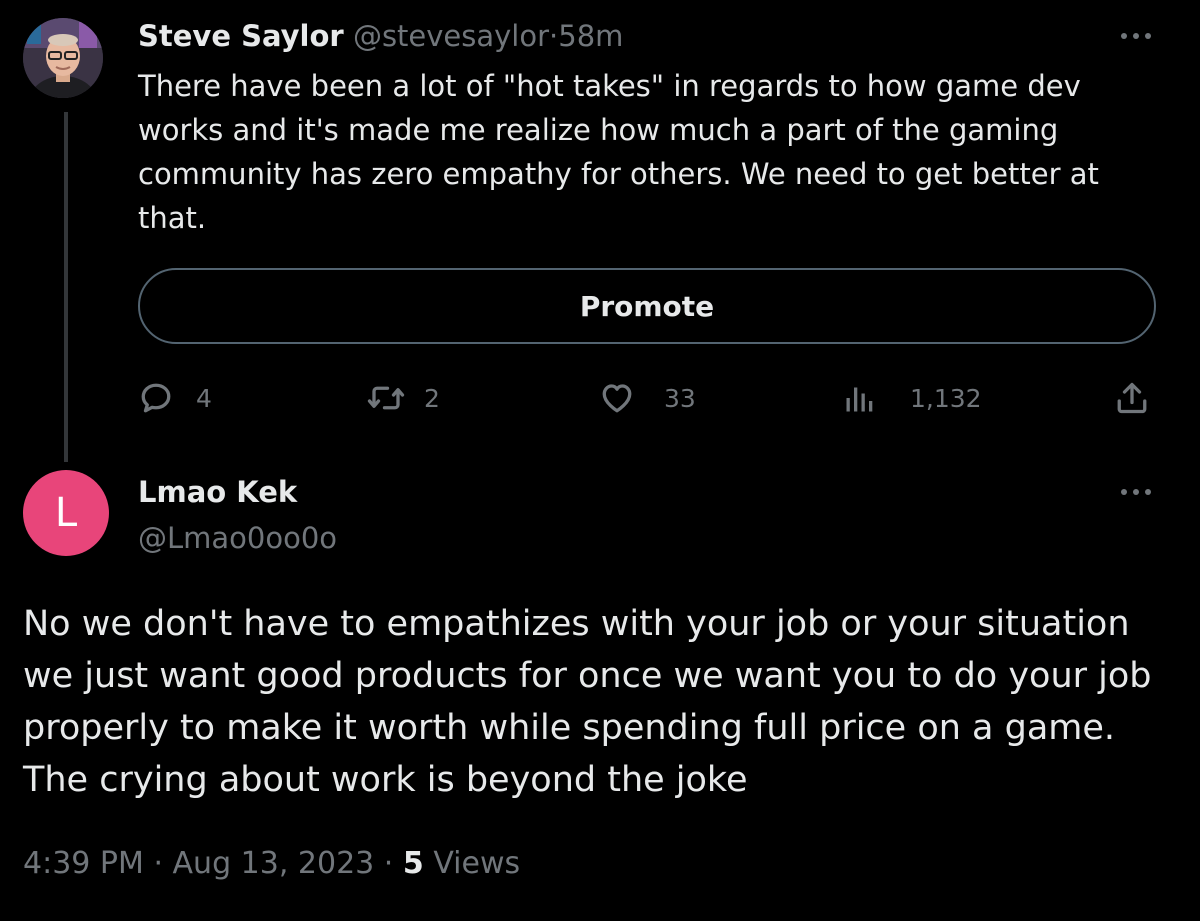  Describe the element at coordinates (241, 36) in the screenshot. I see `author-name: Steve Saylor` at that location.